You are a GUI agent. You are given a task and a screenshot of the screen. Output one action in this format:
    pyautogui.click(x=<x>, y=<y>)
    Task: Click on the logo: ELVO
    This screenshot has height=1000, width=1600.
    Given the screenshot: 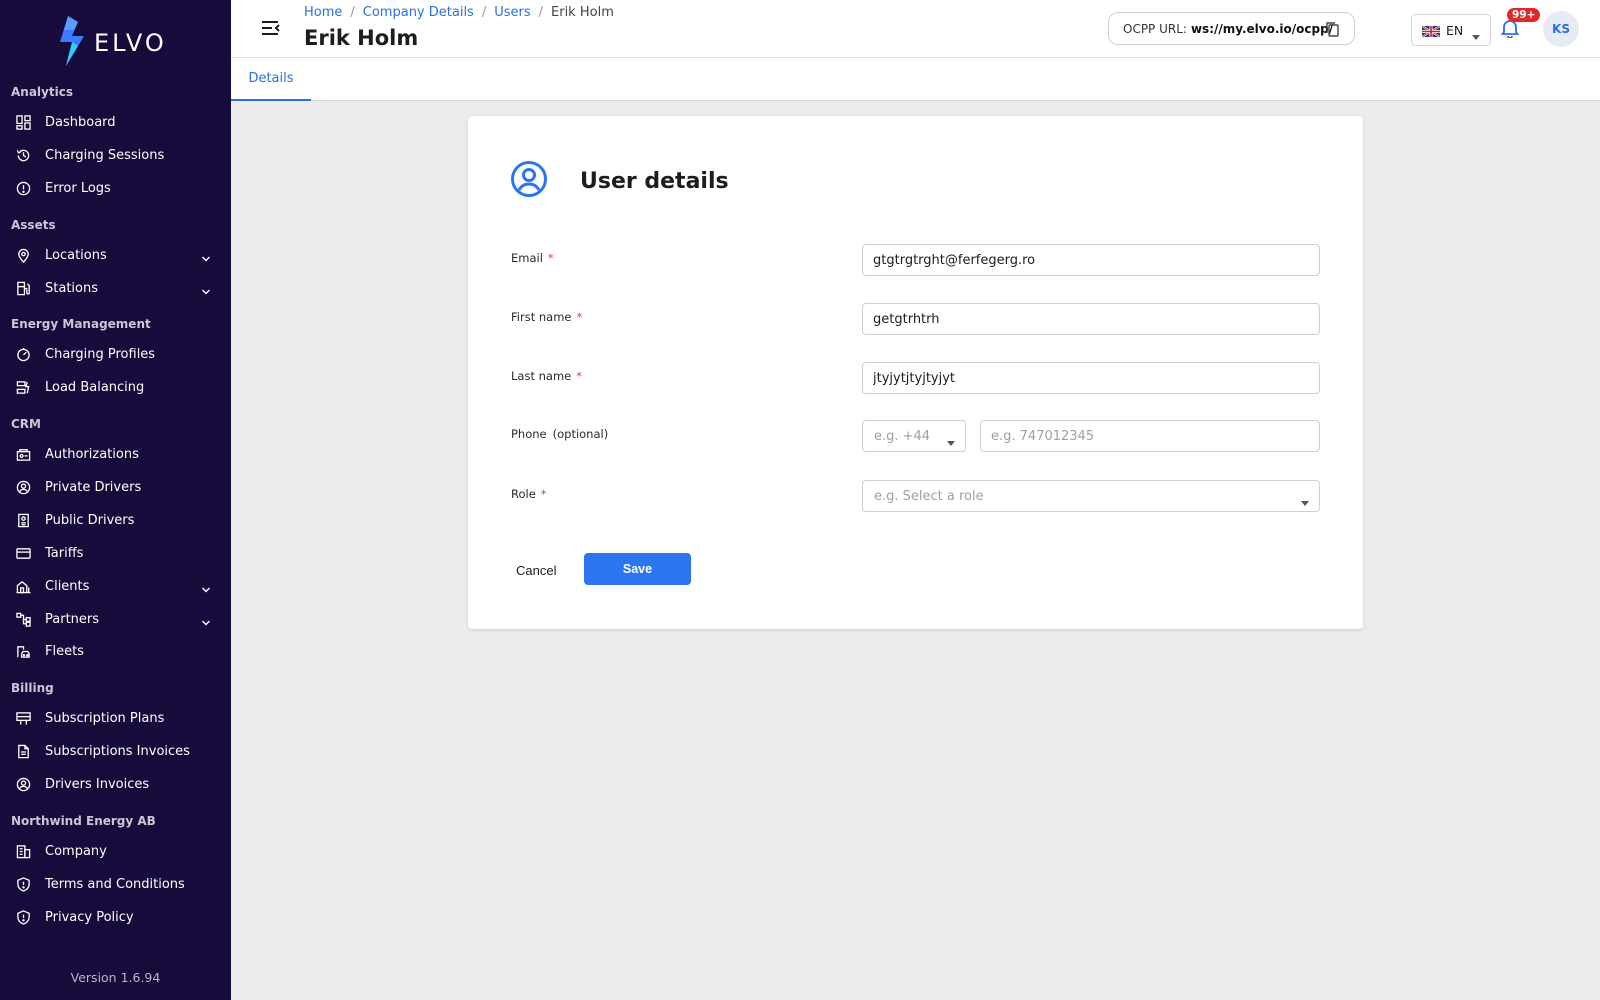 What is the action you would take?
    pyautogui.click(x=112, y=43)
    